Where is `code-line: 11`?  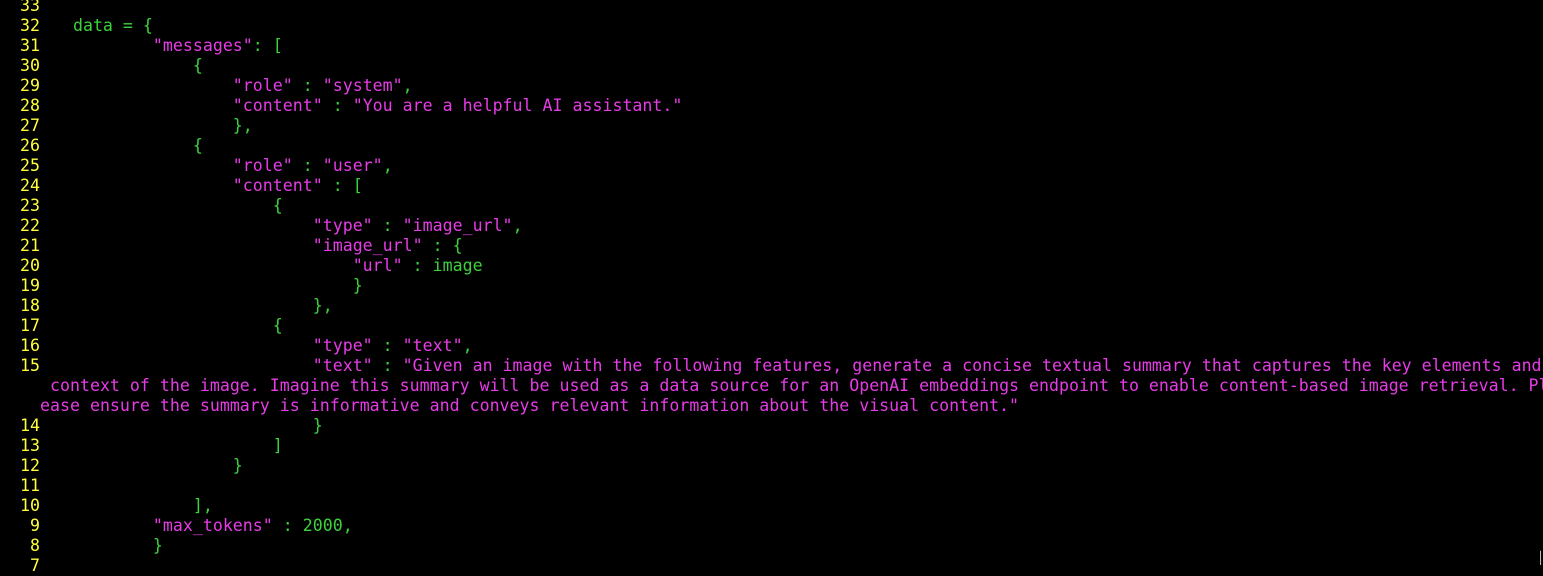 code-line: 11 is located at coordinates (771, 486).